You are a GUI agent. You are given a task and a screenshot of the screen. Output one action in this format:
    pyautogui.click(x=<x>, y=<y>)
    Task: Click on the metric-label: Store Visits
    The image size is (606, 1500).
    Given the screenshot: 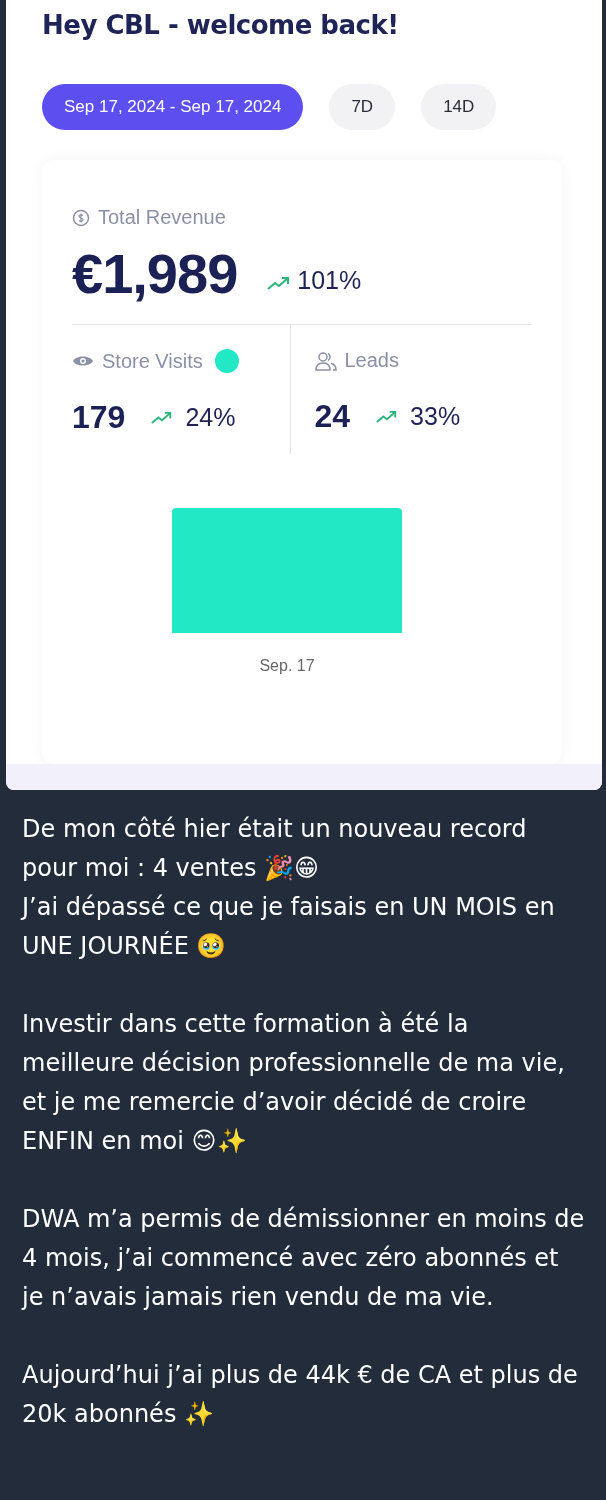 What is the action you would take?
    pyautogui.click(x=152, y=361)
    